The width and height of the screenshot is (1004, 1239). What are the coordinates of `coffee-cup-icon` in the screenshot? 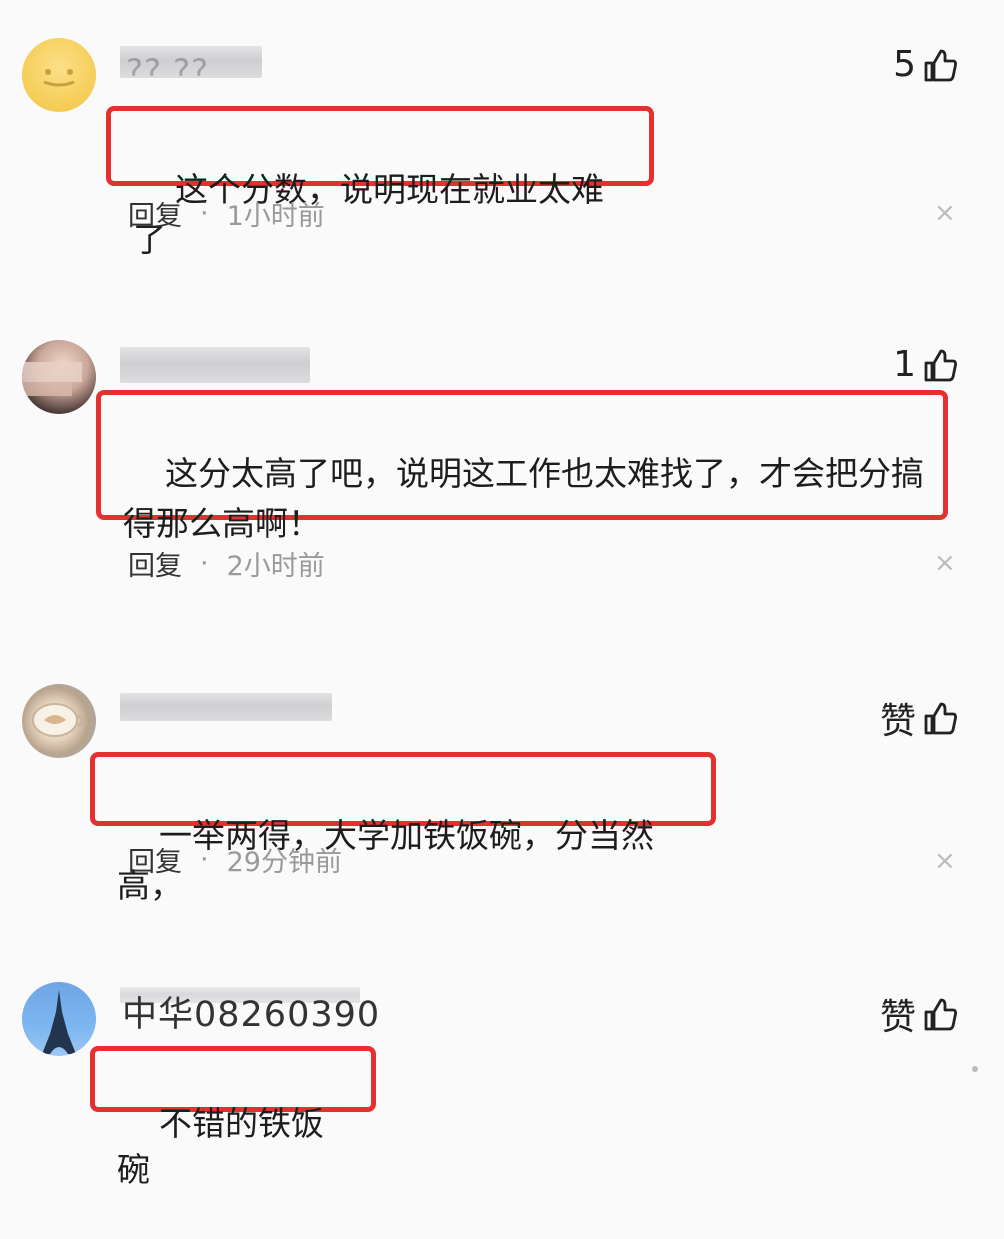 It's located at (58, 720).